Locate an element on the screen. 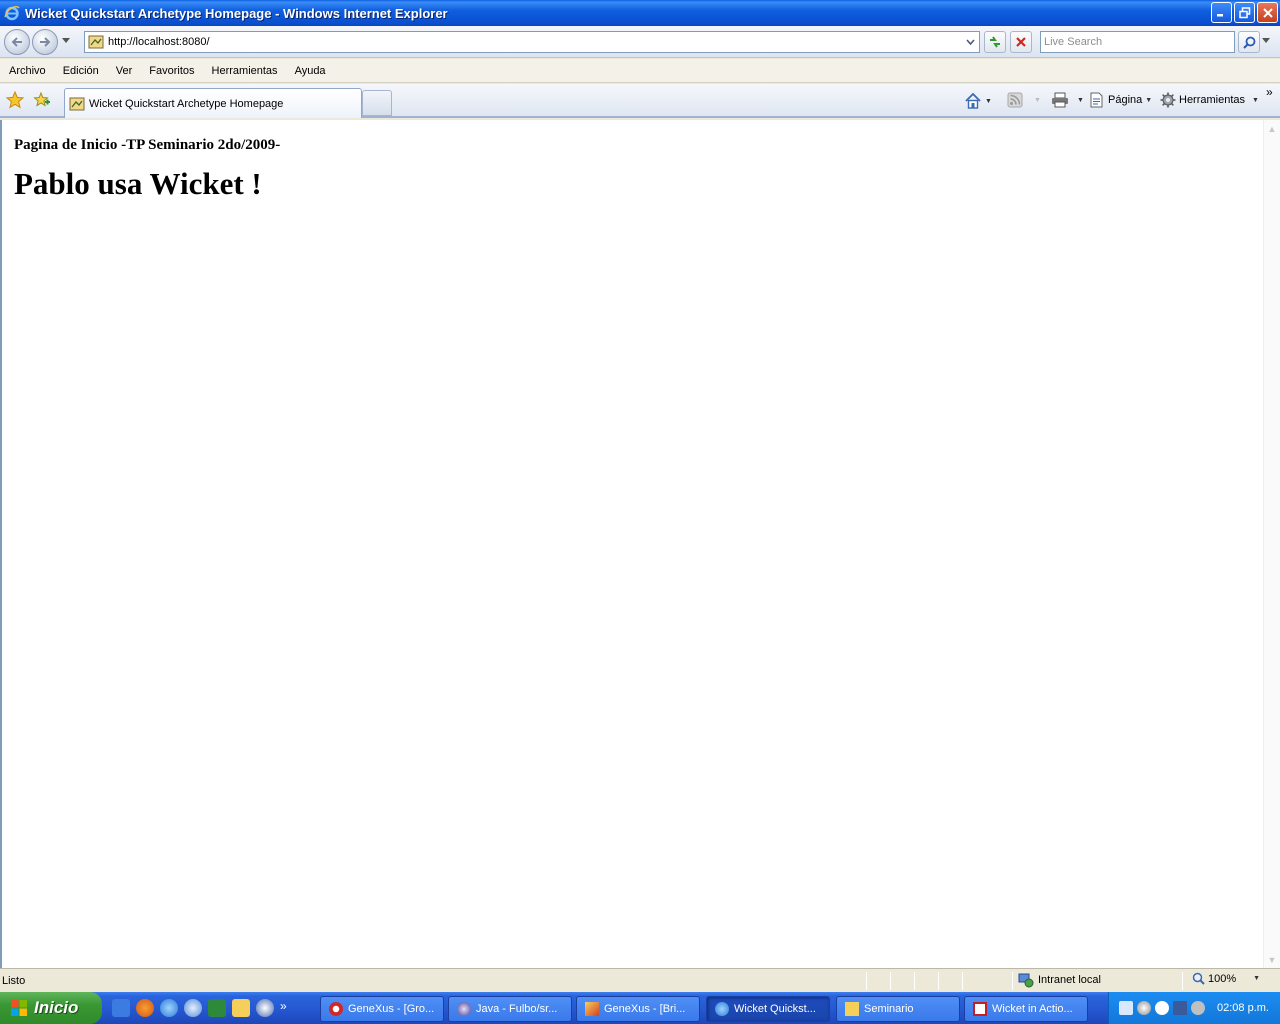 The image size is (1280, 1024). tab-wicket-homepage: Wicket Quickstart Archetype Homepage is located at coordinates (213, 103).